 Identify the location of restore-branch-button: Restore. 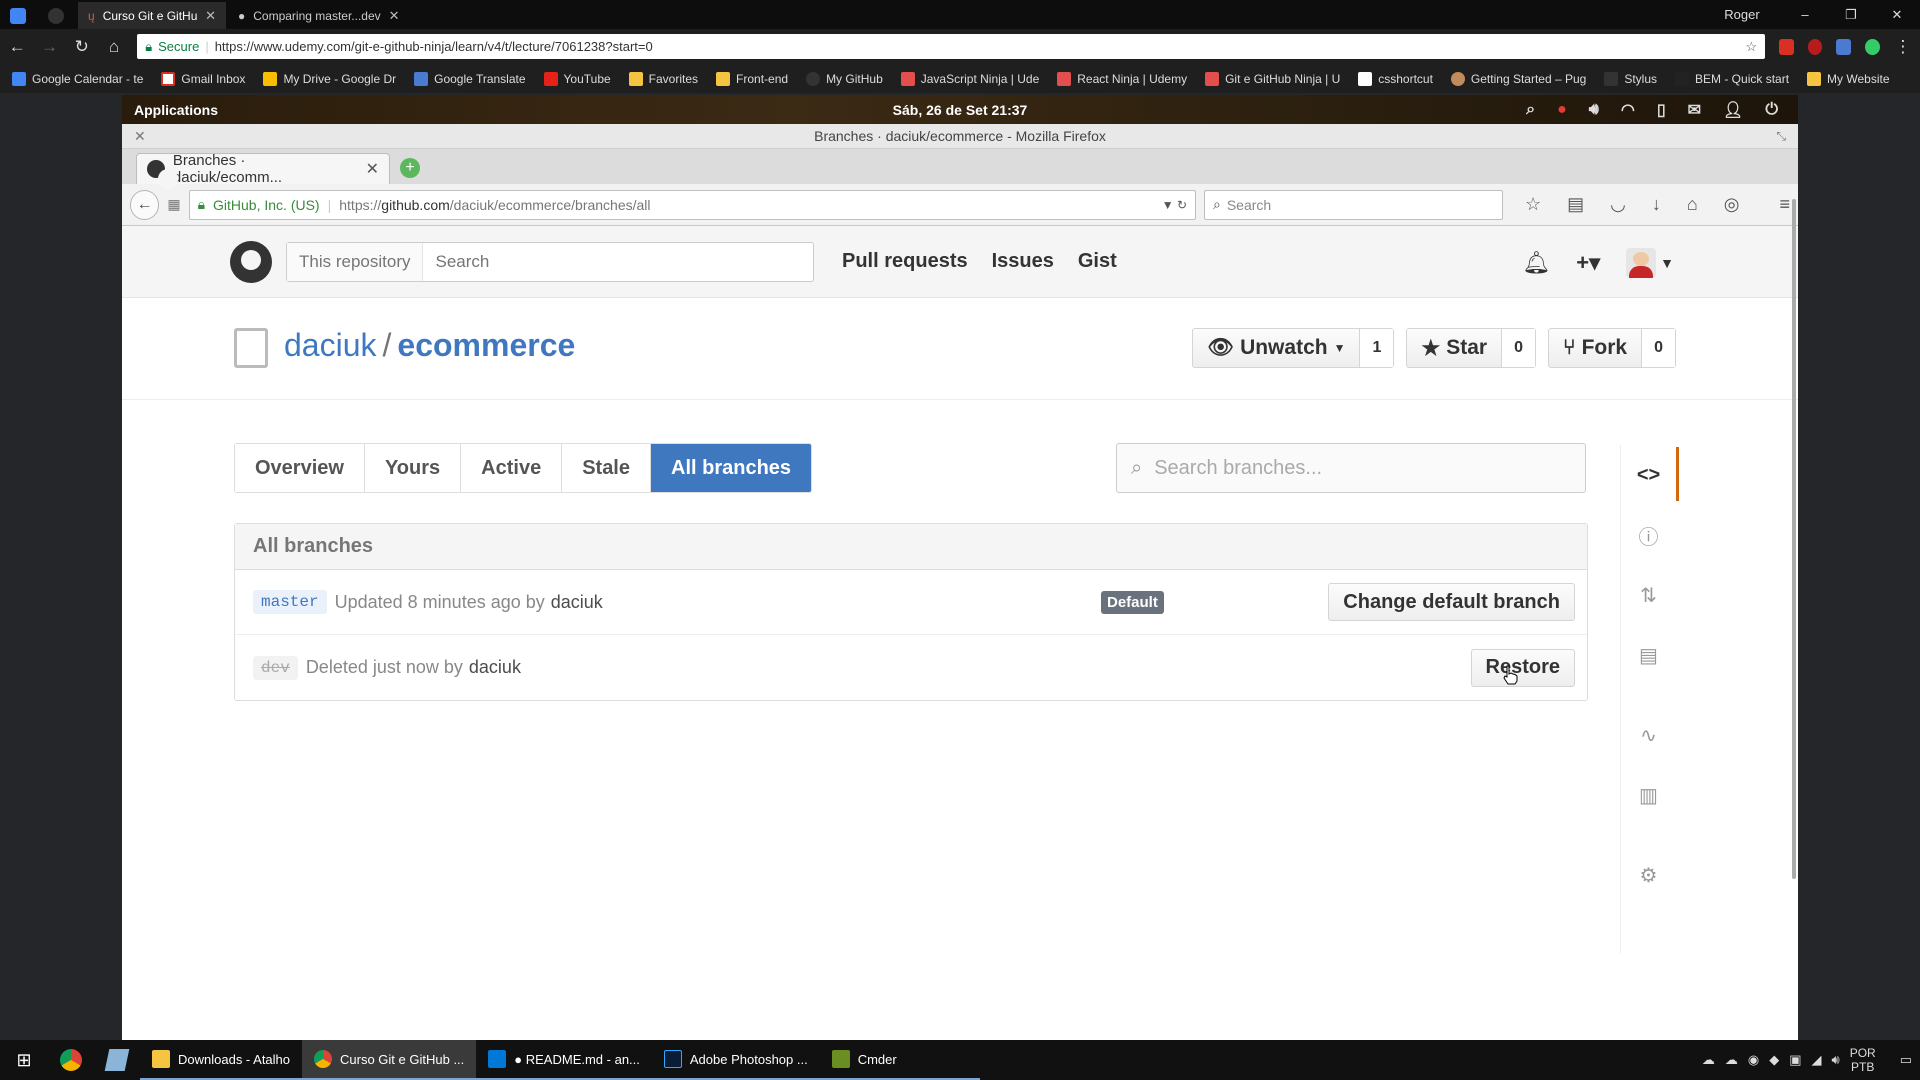
(1522, 667).